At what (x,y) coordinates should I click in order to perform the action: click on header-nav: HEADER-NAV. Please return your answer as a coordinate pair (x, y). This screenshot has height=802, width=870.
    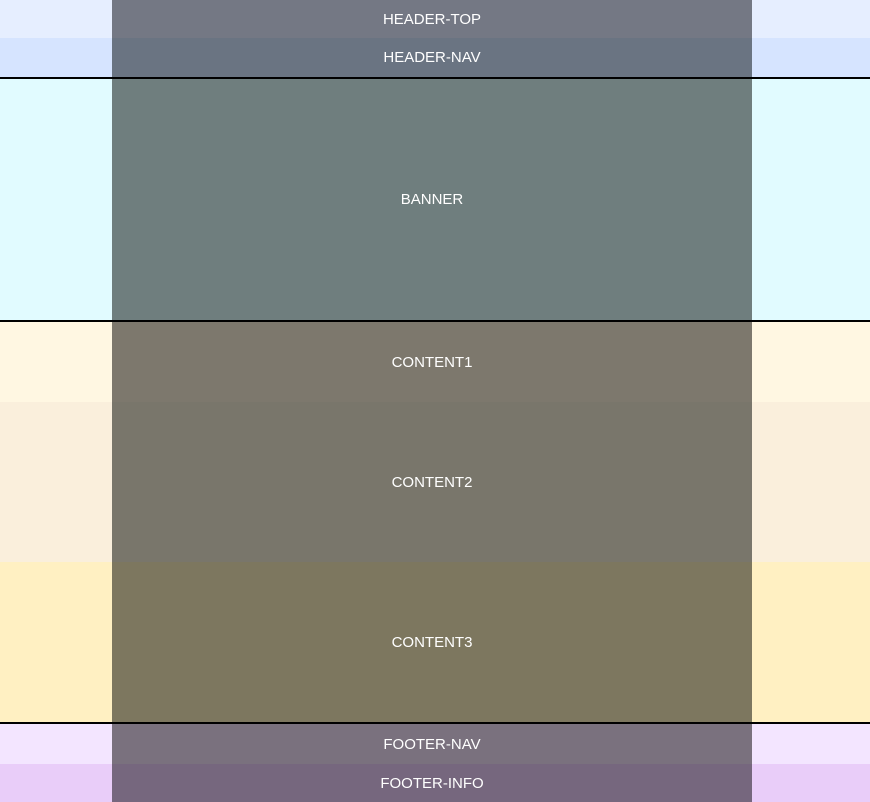
    Looking at the image, I should click on (435, 57).